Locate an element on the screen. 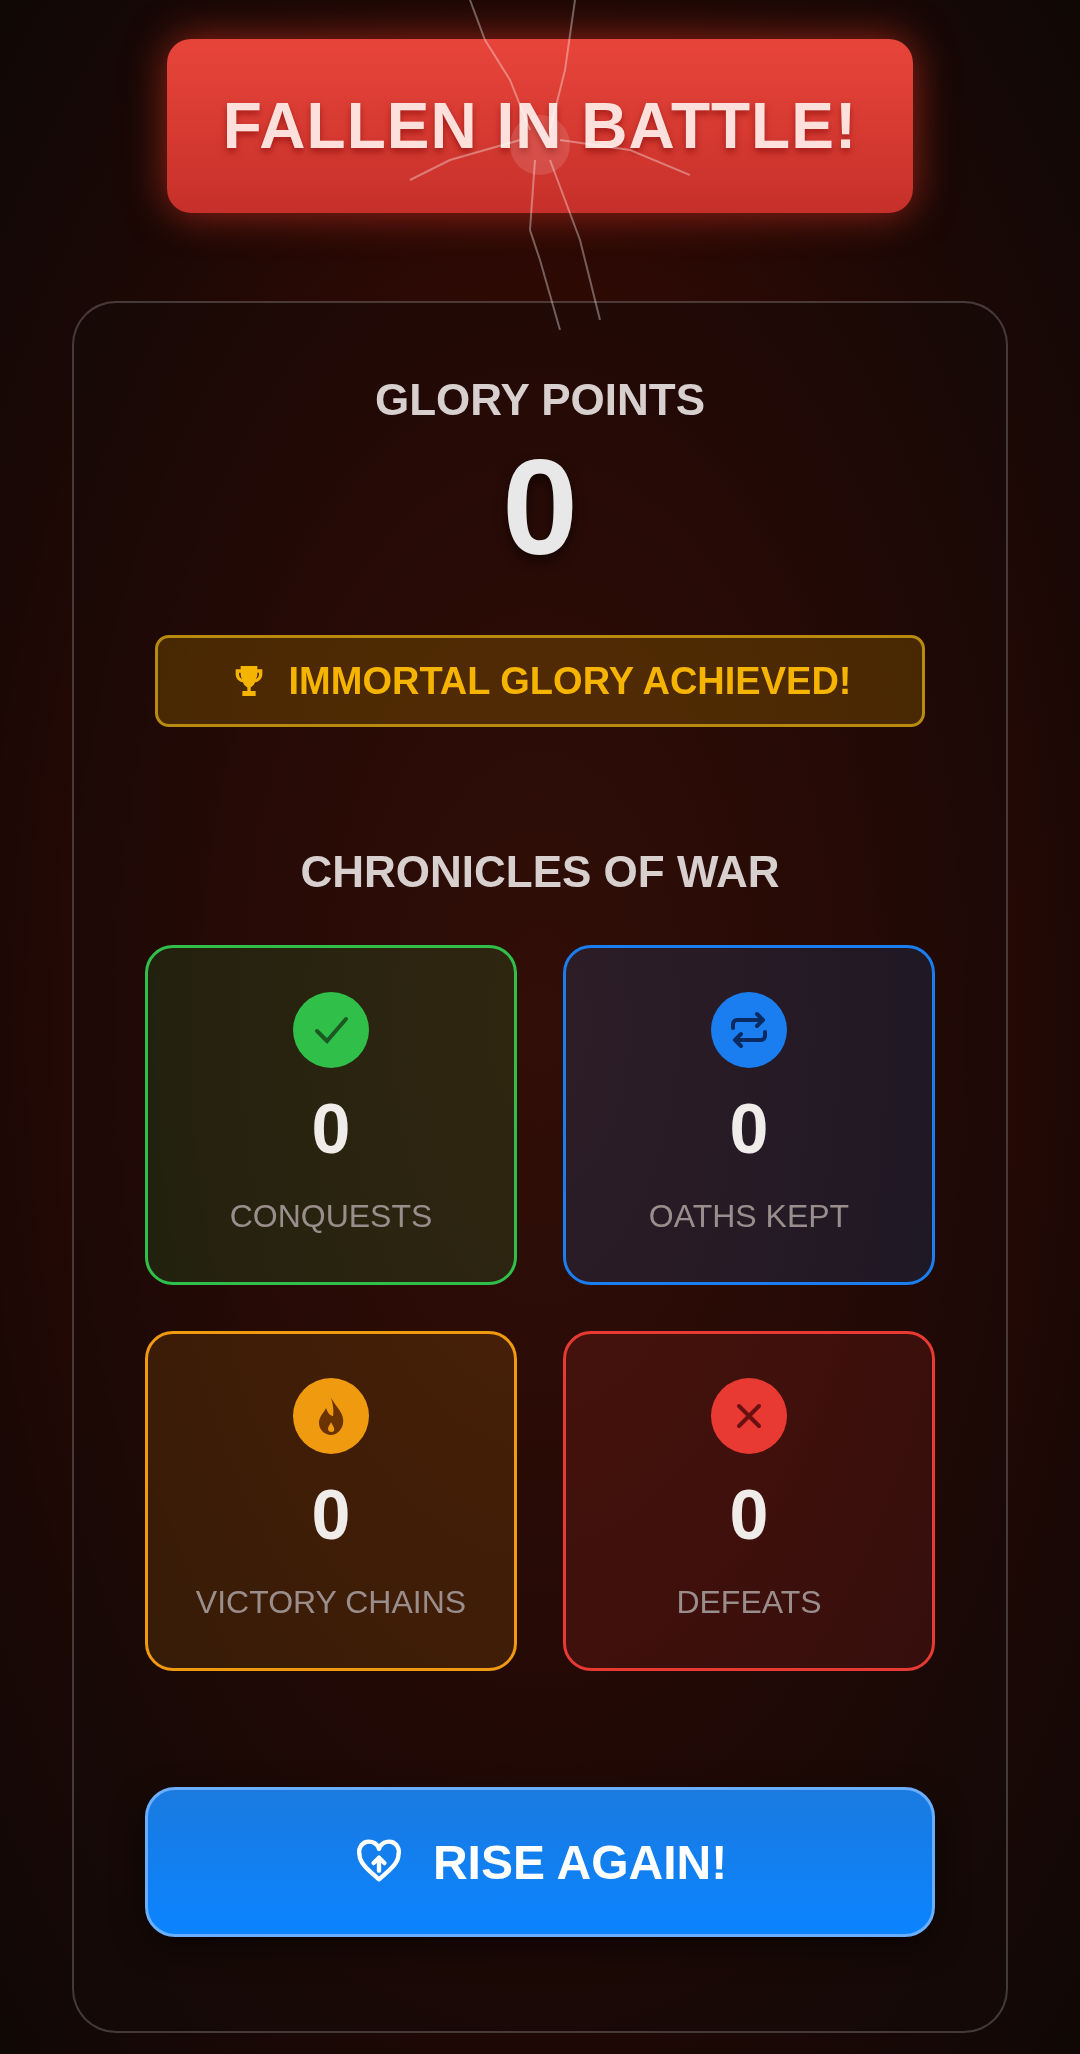 The width and height of the screenshot is (1080, 2054). repeat-icon is located at coordinates (749, 1030).